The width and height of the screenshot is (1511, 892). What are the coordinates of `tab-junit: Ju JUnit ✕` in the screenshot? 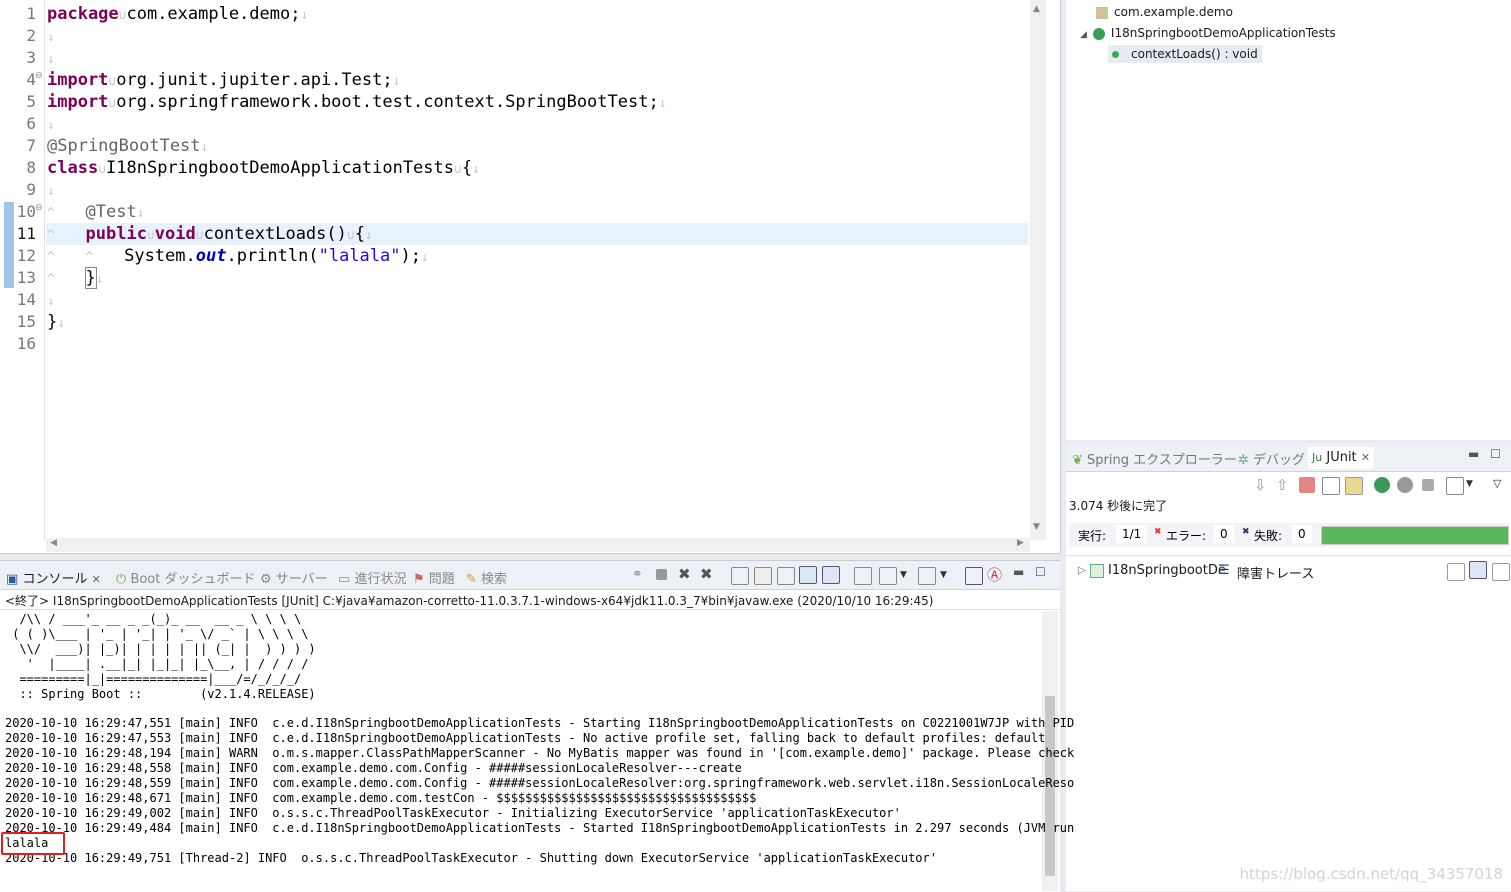 It's located at (1341, 458).